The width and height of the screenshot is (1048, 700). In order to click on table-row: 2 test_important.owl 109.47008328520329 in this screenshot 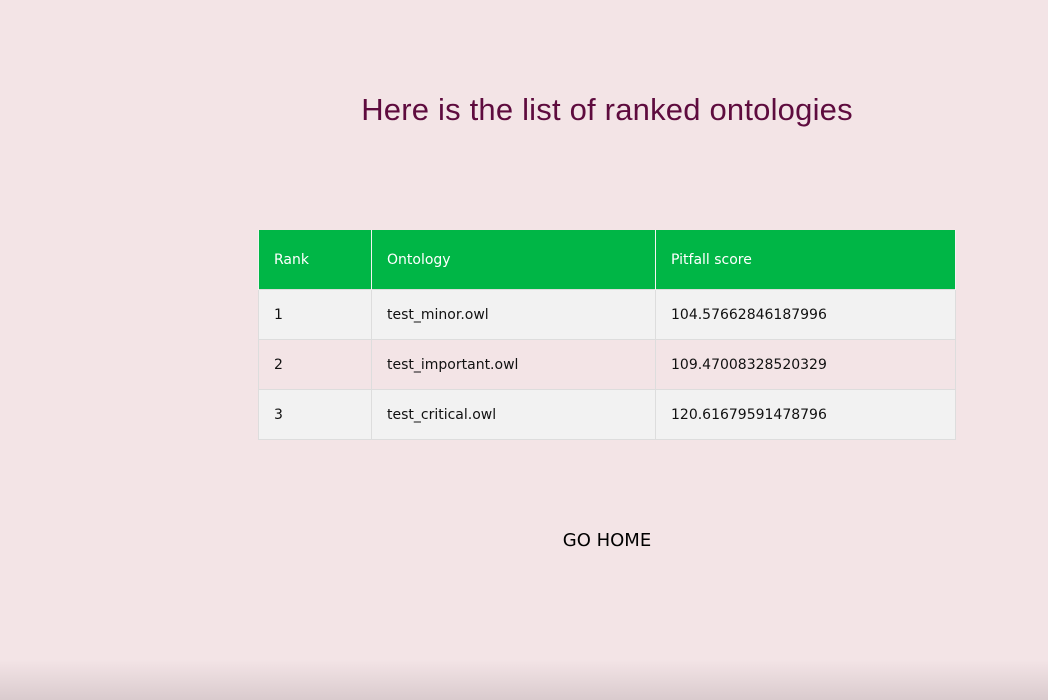, I will do `click(607, 364)`.